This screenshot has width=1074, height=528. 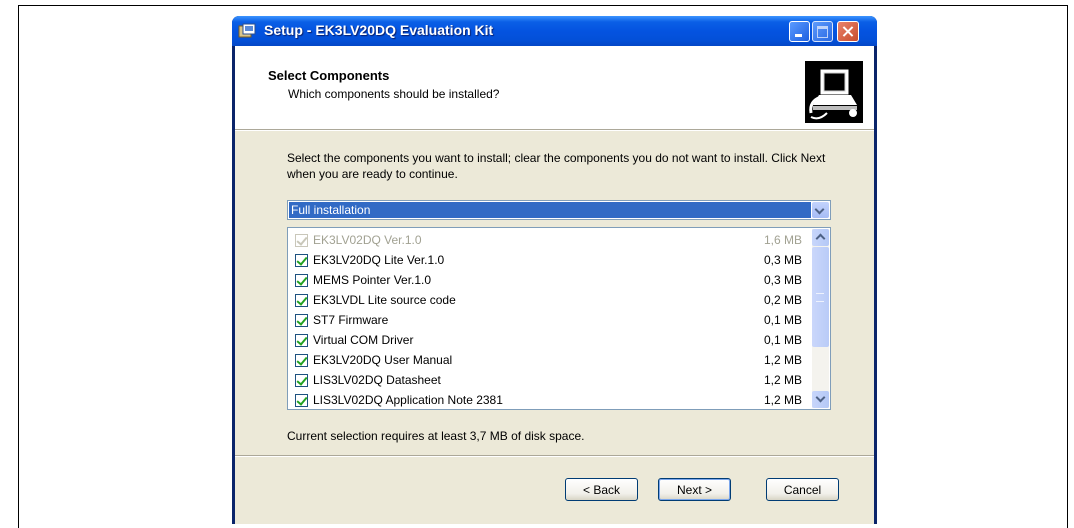 What do you see at coordinates (379, 260) in the screenshot?
I see `component-name: EK3LV20DQ Lite Ver.1.0` at bounding box center [379, 260].